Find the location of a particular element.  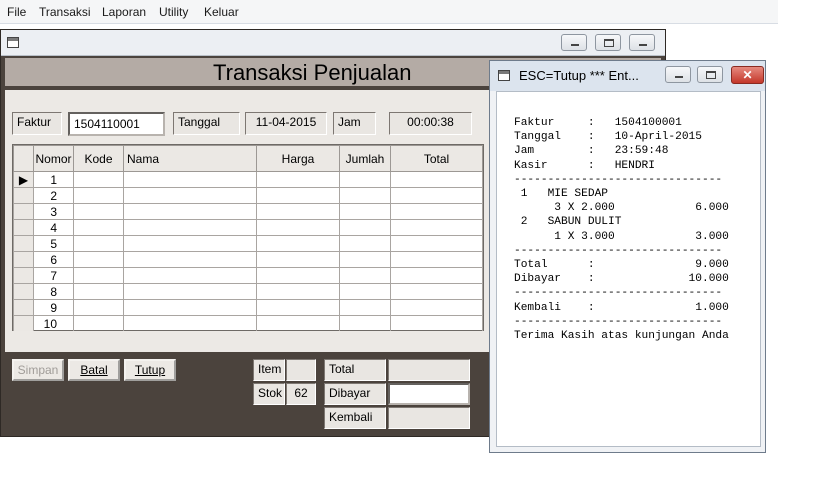

maximize-icon is located at coordinates (609, 43).